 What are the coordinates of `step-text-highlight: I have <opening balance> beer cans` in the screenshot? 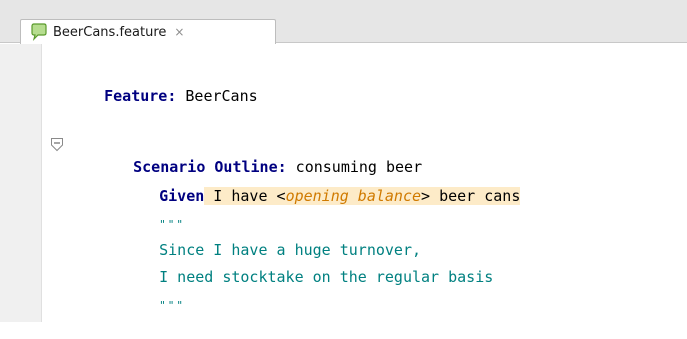 It's located at (362, 196).